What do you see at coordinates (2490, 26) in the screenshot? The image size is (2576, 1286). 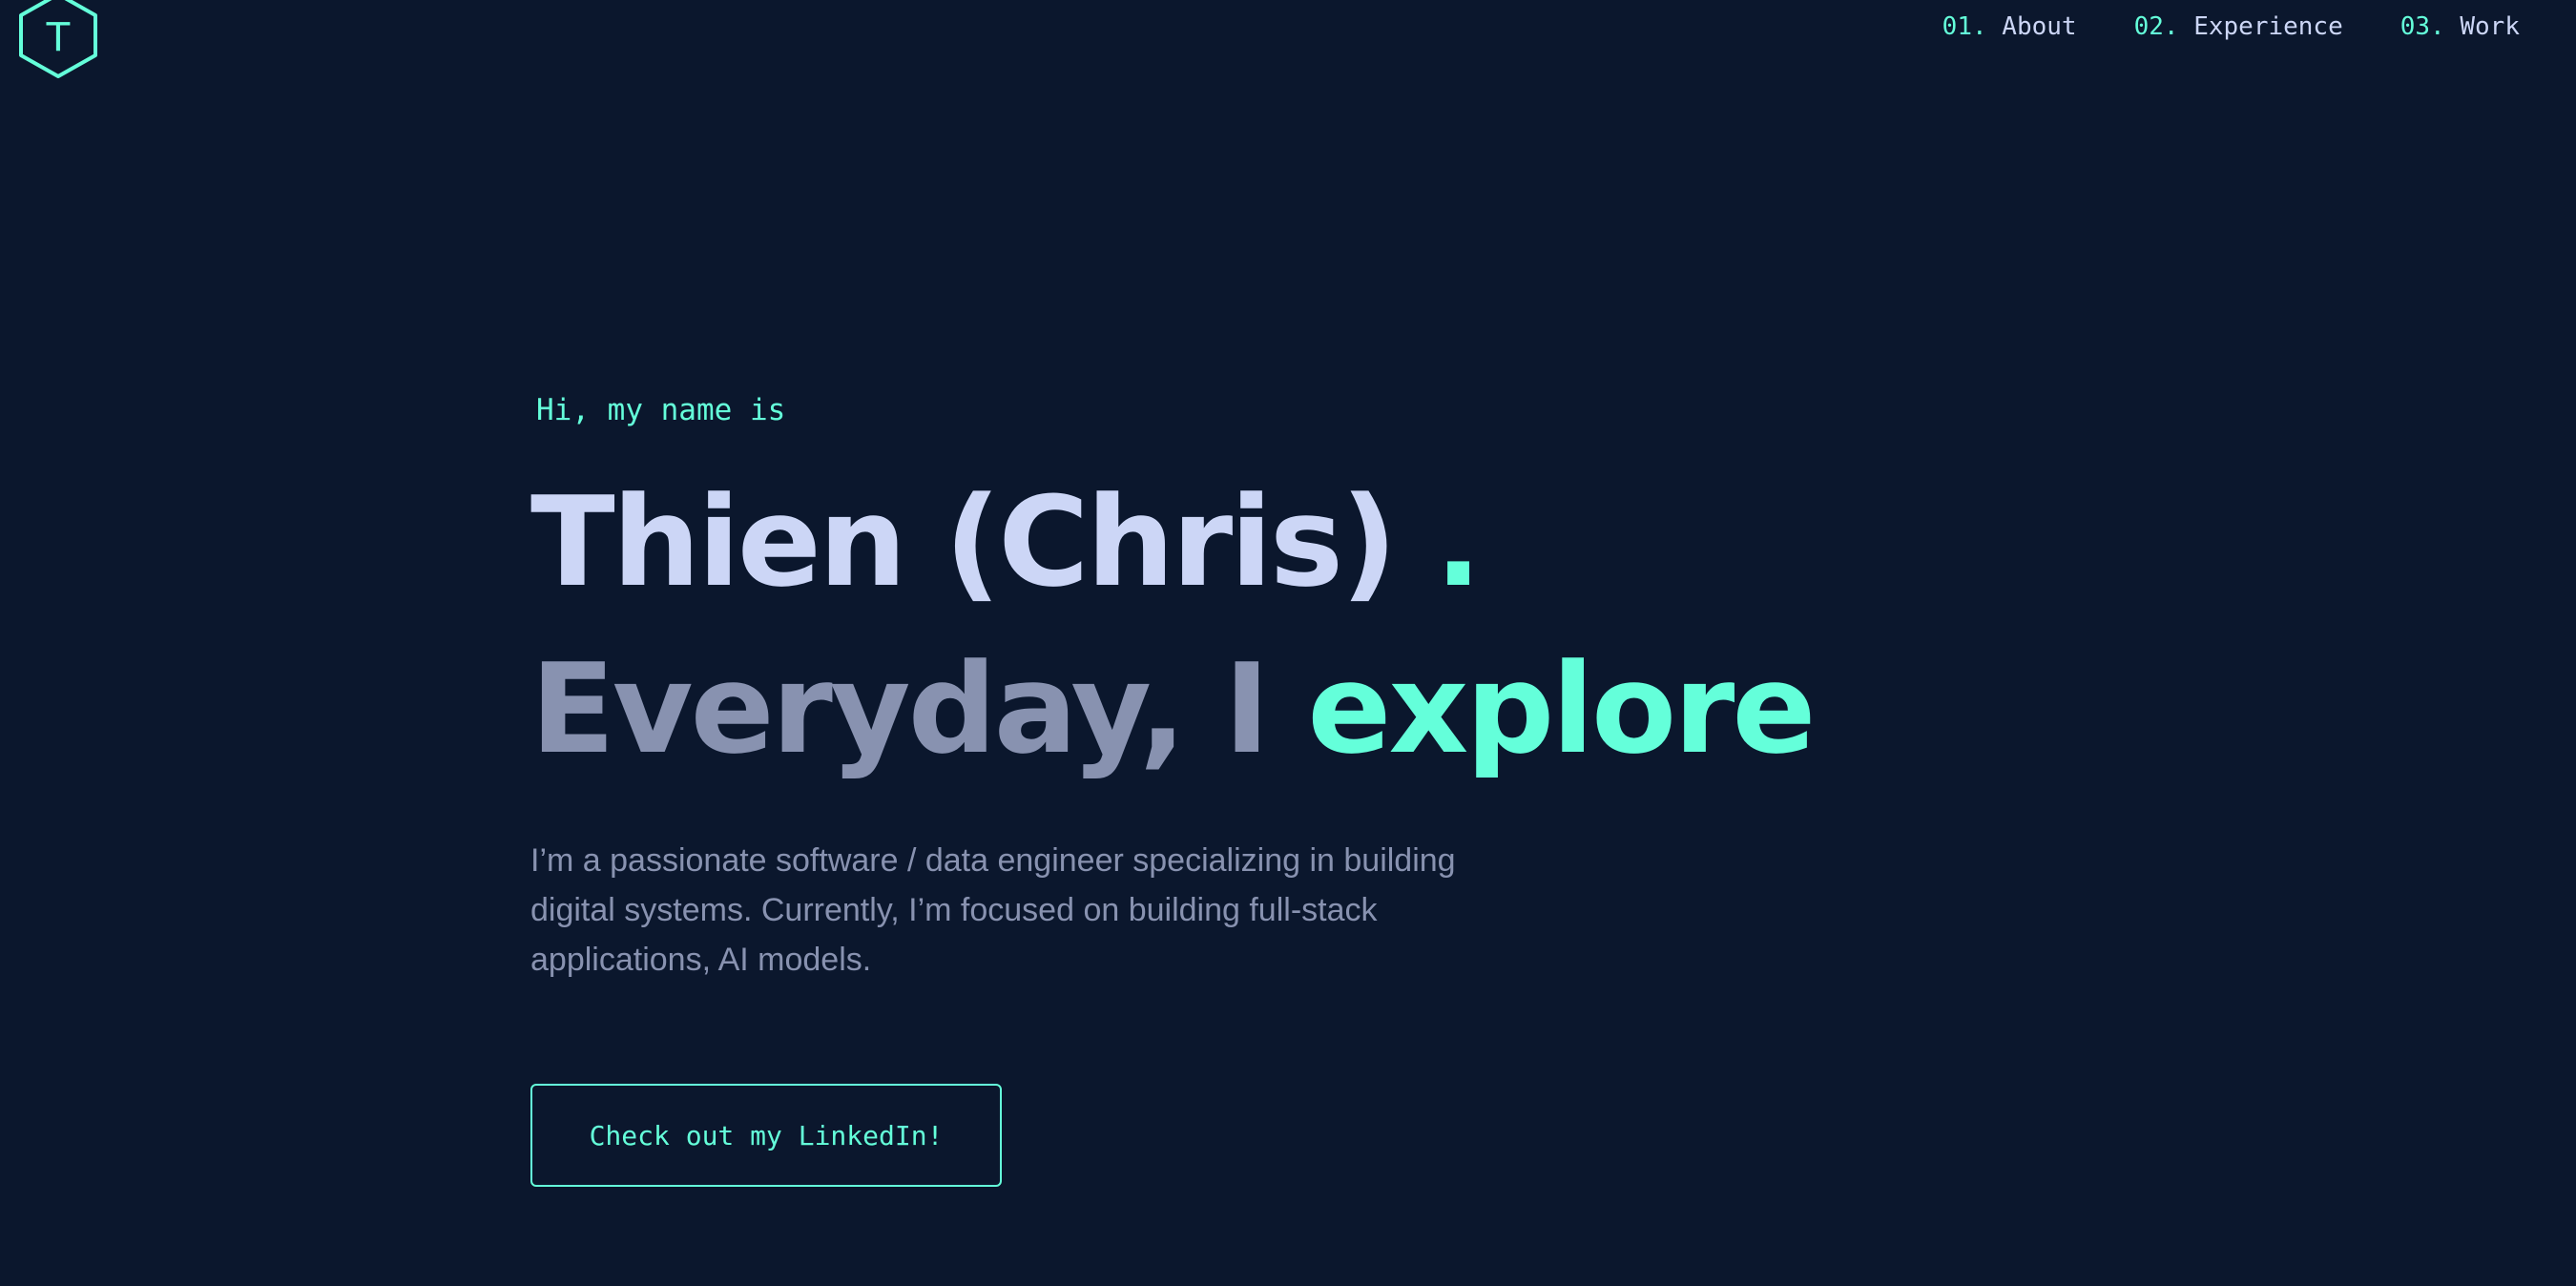 I see `nav-label: Work` at bounding box center [2490, 26].